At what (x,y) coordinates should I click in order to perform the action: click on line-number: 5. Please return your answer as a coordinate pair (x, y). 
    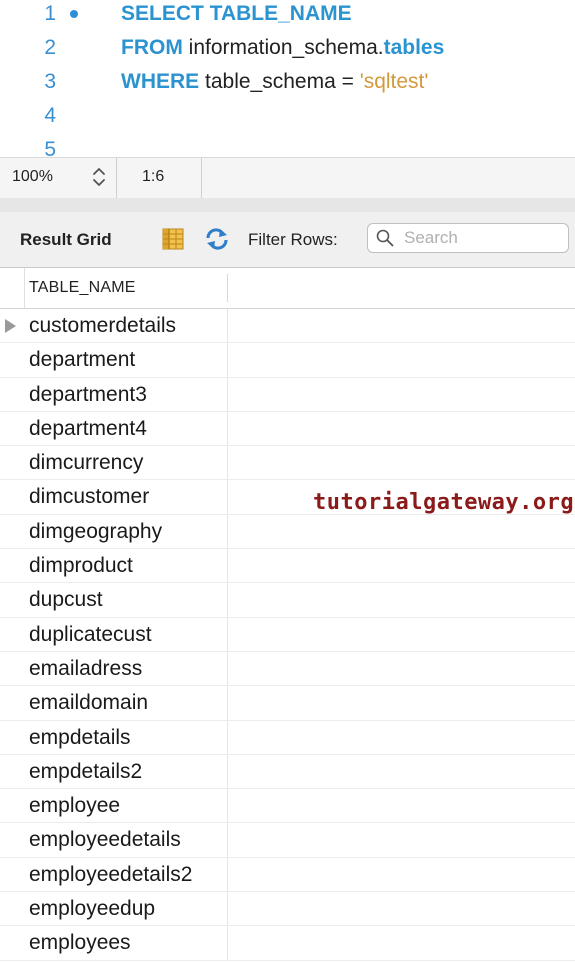
    Looking at the image, I should click on (50, 147).